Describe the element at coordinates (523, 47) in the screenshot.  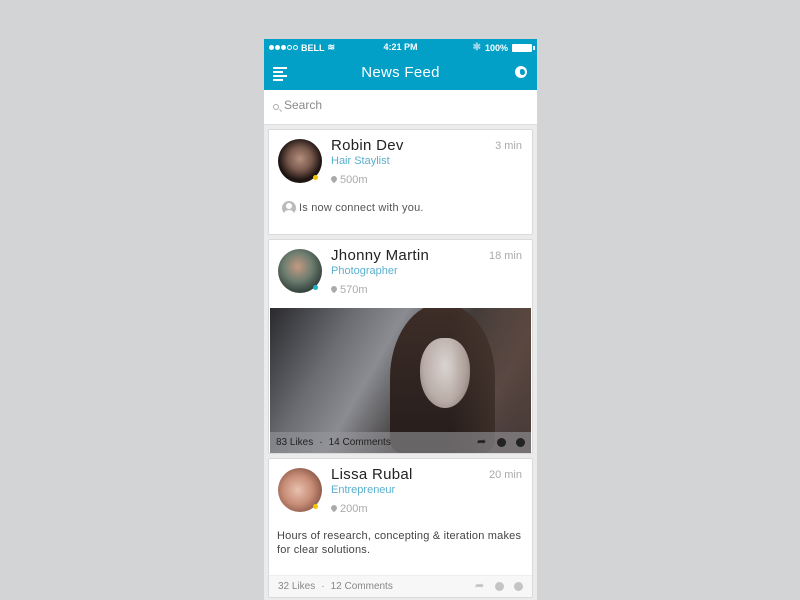
I see `battery-icon` at that location.